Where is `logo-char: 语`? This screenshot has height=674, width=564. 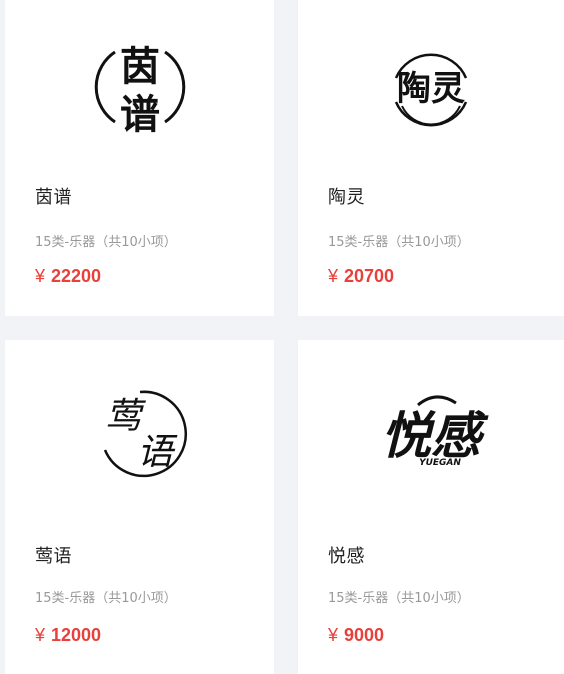
logo-char: 语 is located at coordinates (156, 452).